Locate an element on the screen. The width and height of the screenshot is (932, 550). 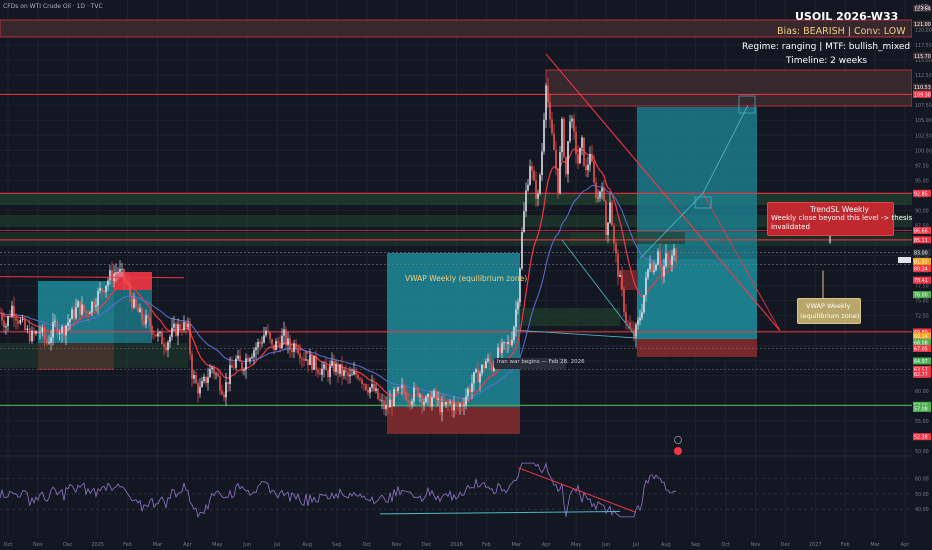
time-tick: Sep is located at coordinates (695, 545).